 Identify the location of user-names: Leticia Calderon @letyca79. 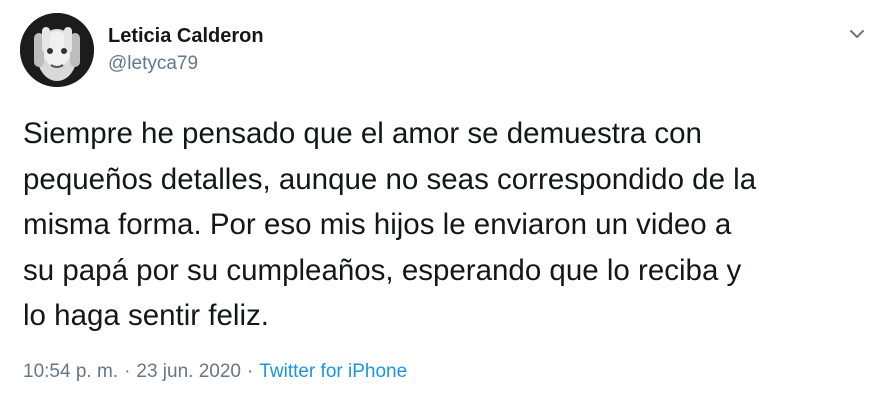
(186, 50).